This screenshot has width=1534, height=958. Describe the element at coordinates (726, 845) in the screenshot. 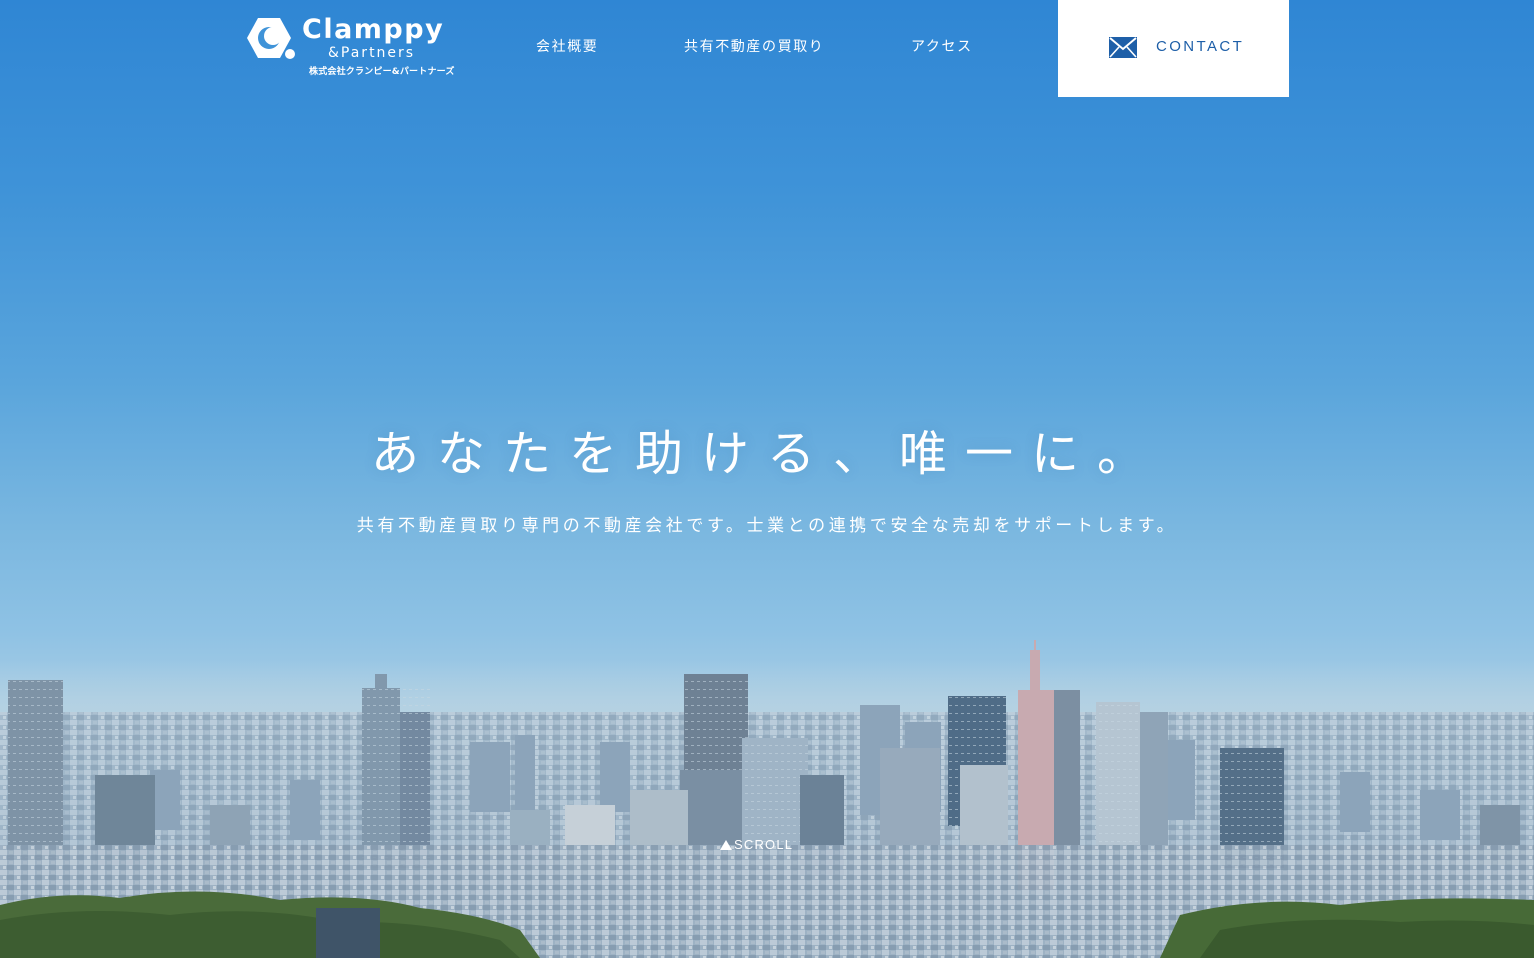

I see `triangle-up-icon` at that location.